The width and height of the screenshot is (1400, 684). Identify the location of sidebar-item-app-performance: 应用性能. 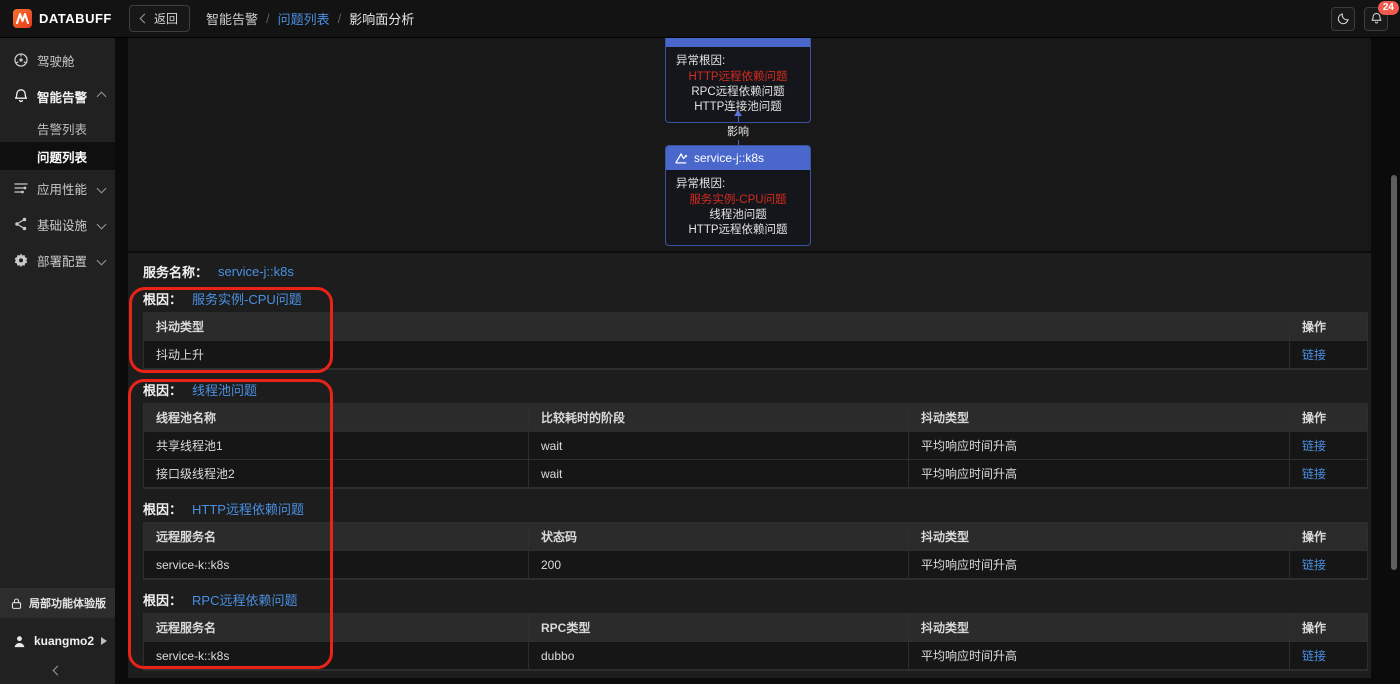
(57, 188).